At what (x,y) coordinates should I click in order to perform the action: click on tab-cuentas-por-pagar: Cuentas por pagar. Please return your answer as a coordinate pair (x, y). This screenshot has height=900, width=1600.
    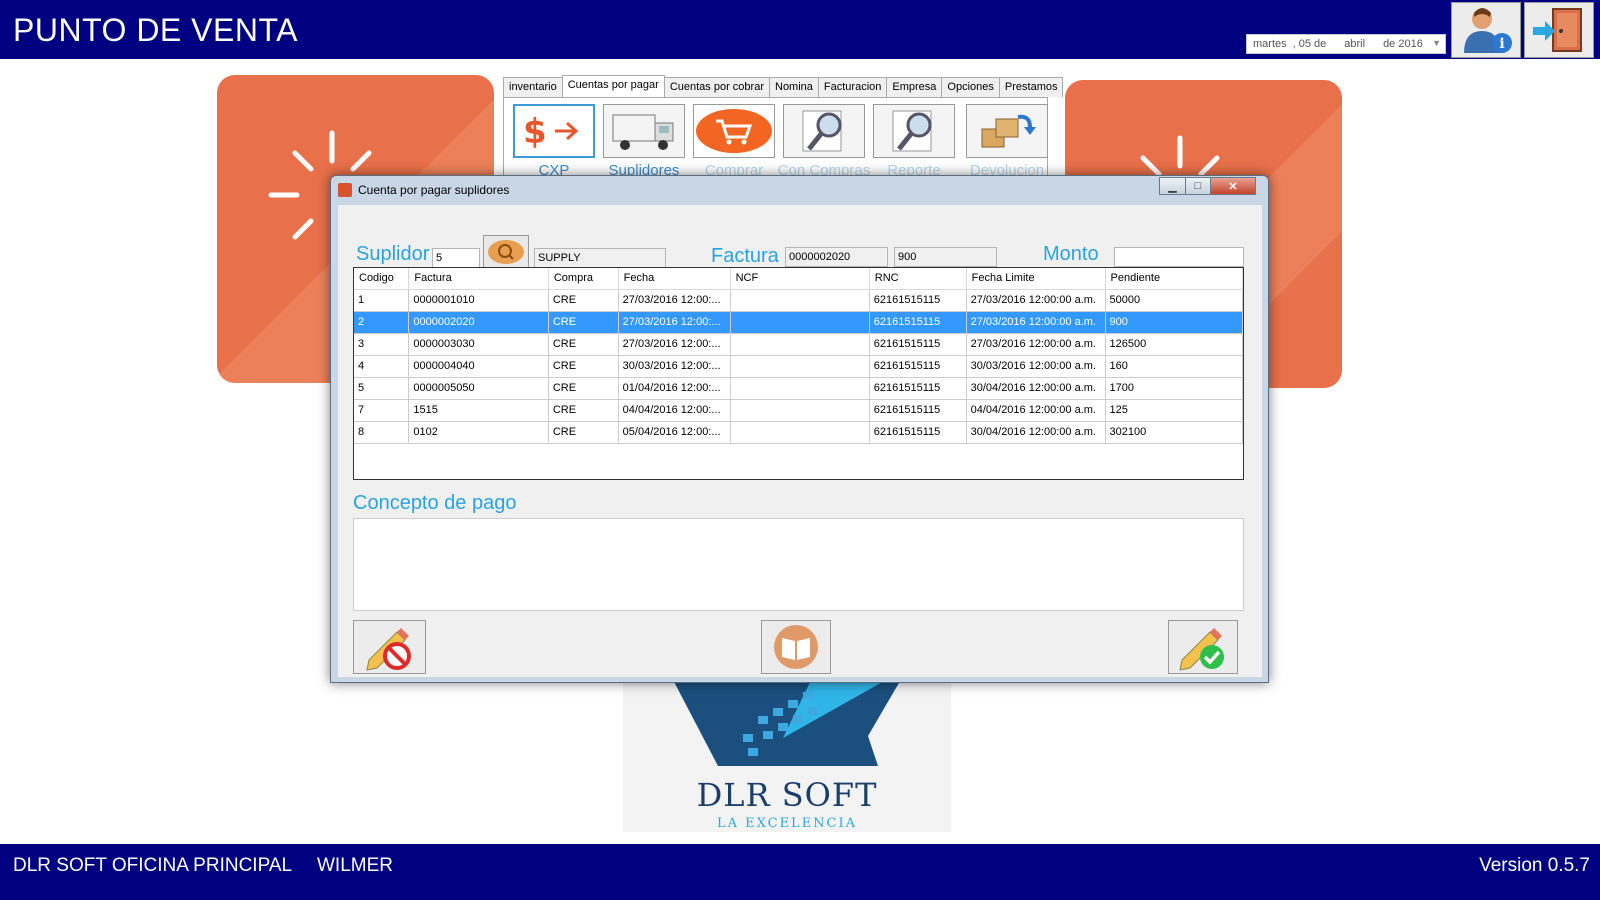
    Looking at the image, I should click on (613, 86).